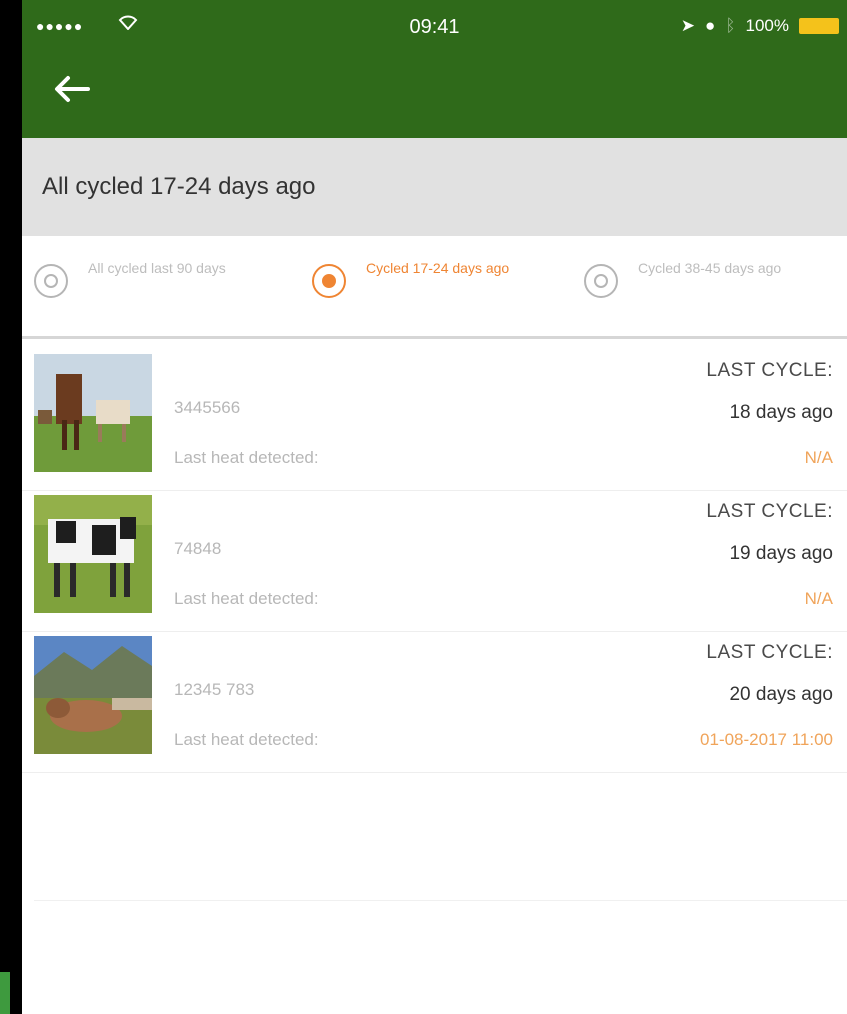  I want to click on filter-38-45-days: Cycled 38-45 days ago, so click(696, 278).